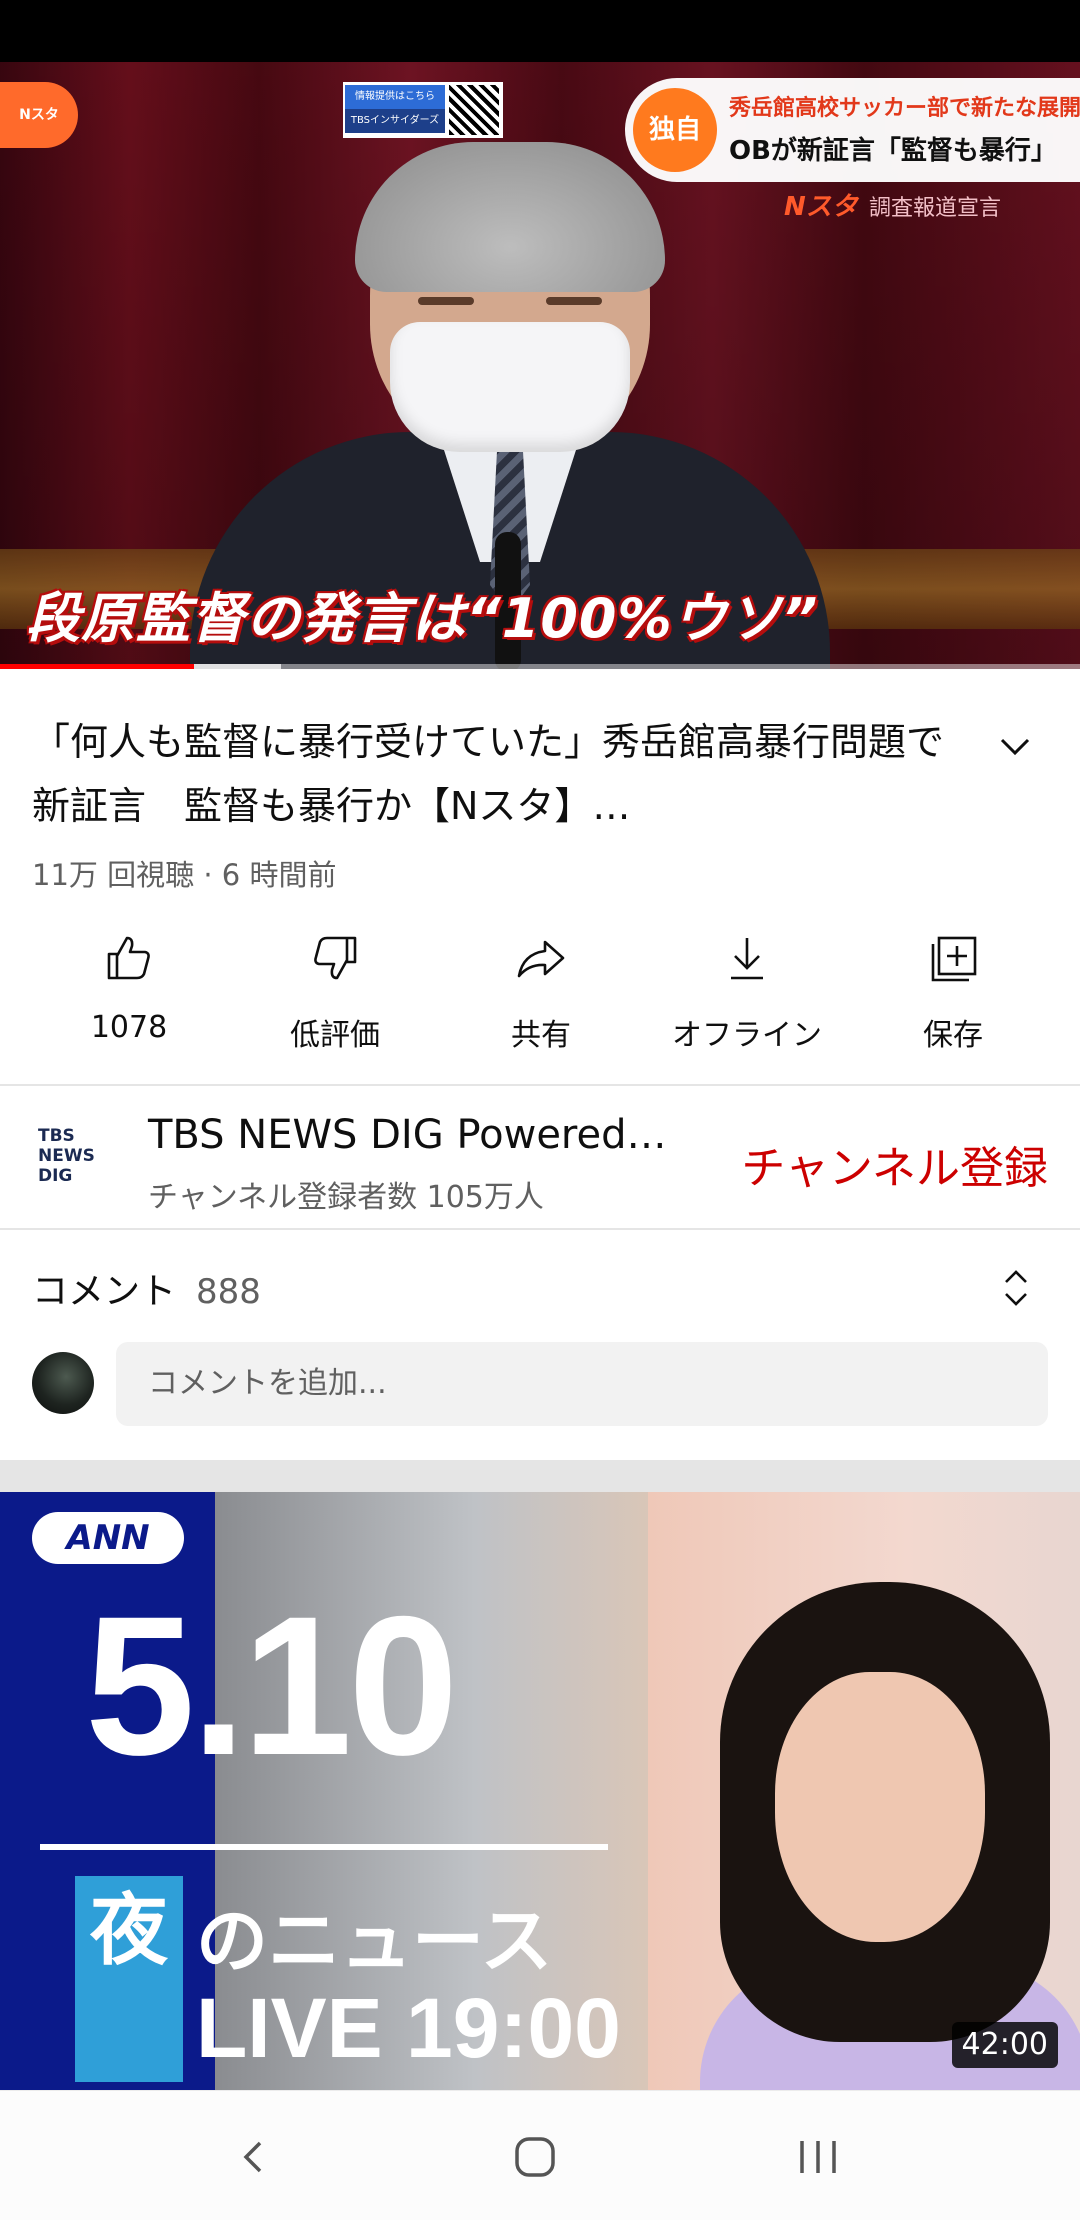 This screenshot has width=1080, height=2220. I want to click on program-logo-strip: Nスタ 調査報道宣言, so click(932, 205).